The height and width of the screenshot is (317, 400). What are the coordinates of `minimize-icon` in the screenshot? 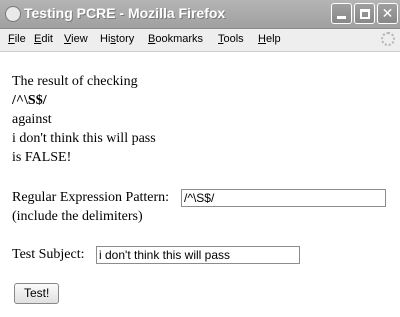 It's located at (341, 17).